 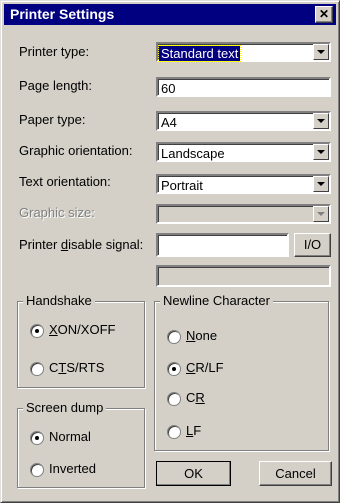 I want to click on graphic-size-select, so click(x=243, y=214).